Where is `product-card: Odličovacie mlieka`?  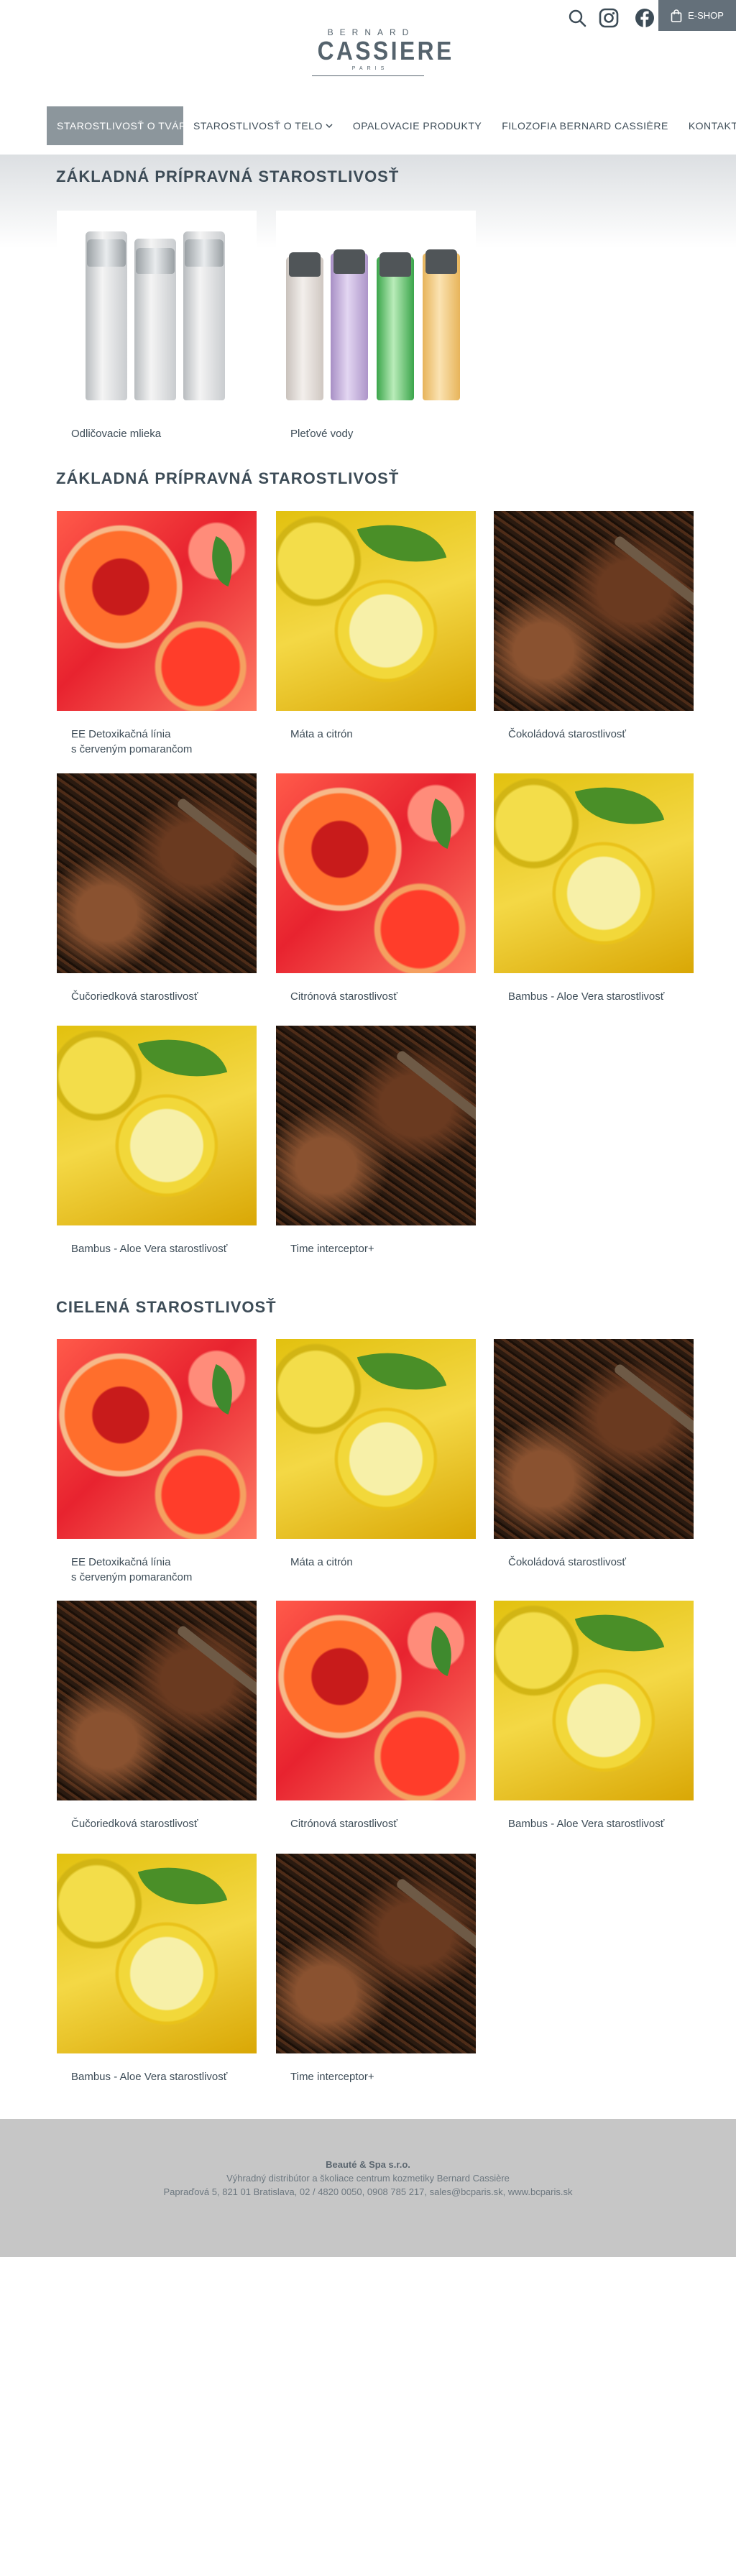 product-card: Odličovacie mlieka is located at coordinates (157, 326).